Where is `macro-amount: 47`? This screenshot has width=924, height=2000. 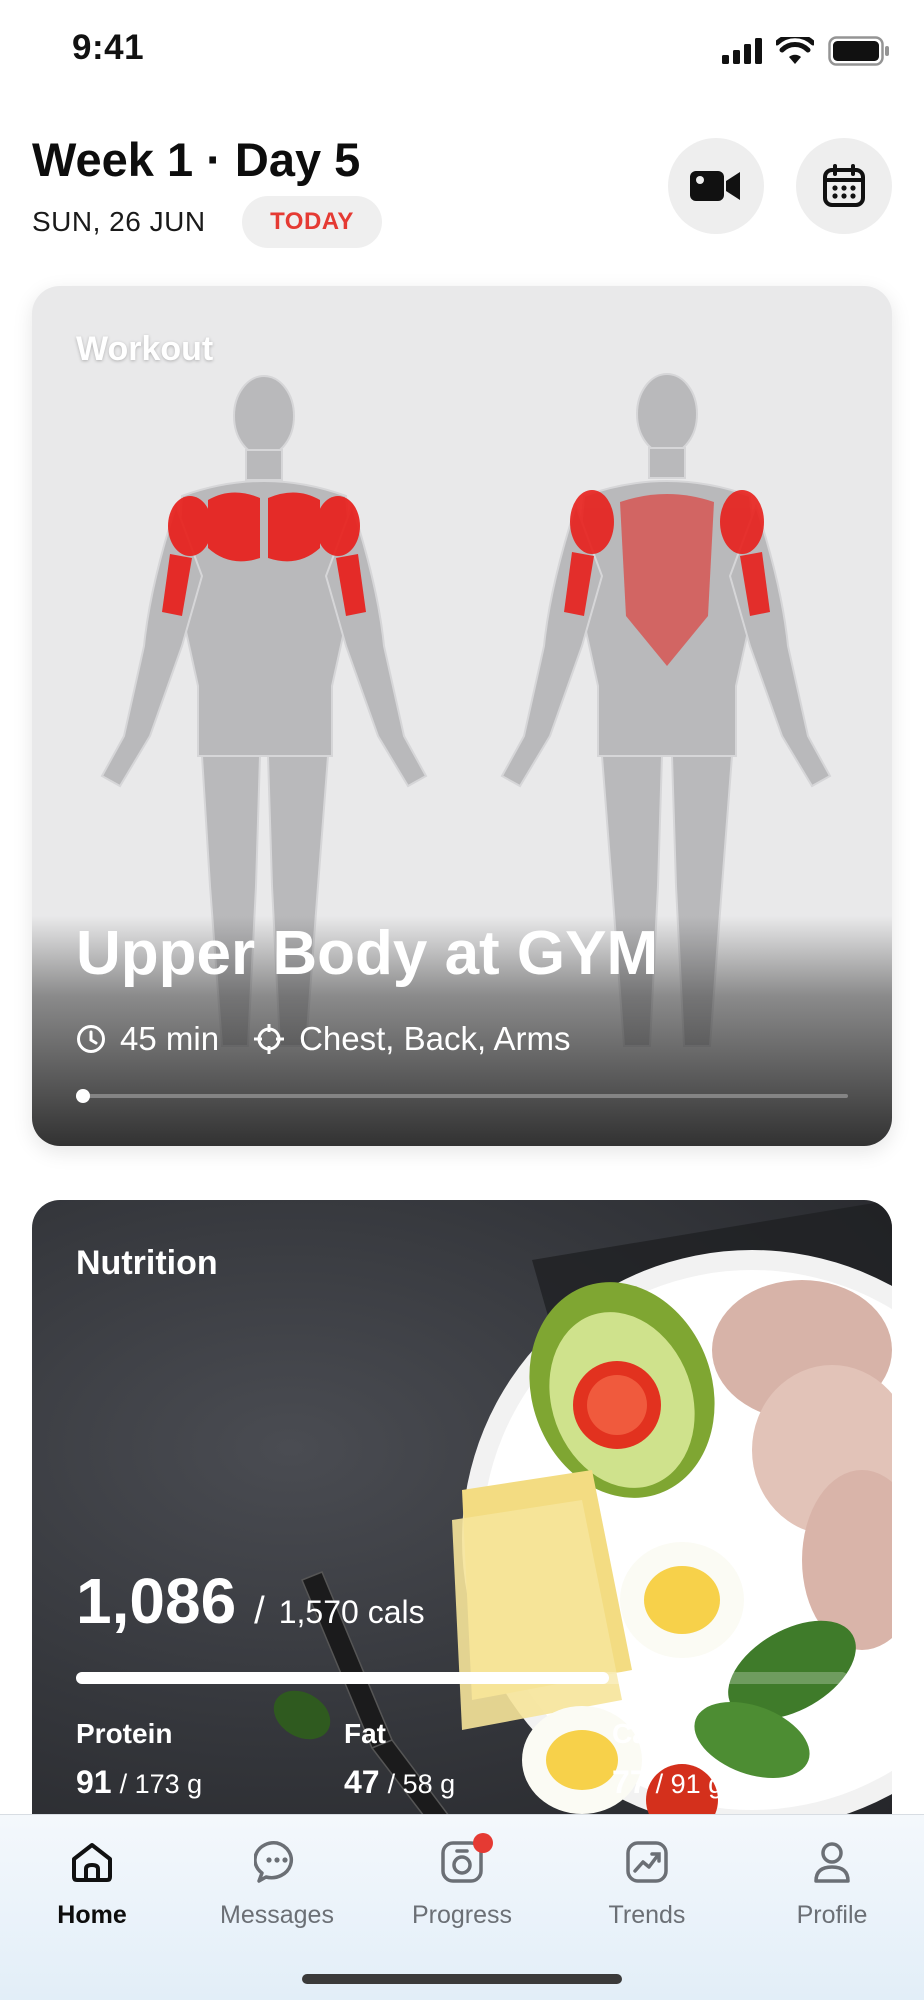 macro-amount: 47 is located at coordinates (362, 1782).